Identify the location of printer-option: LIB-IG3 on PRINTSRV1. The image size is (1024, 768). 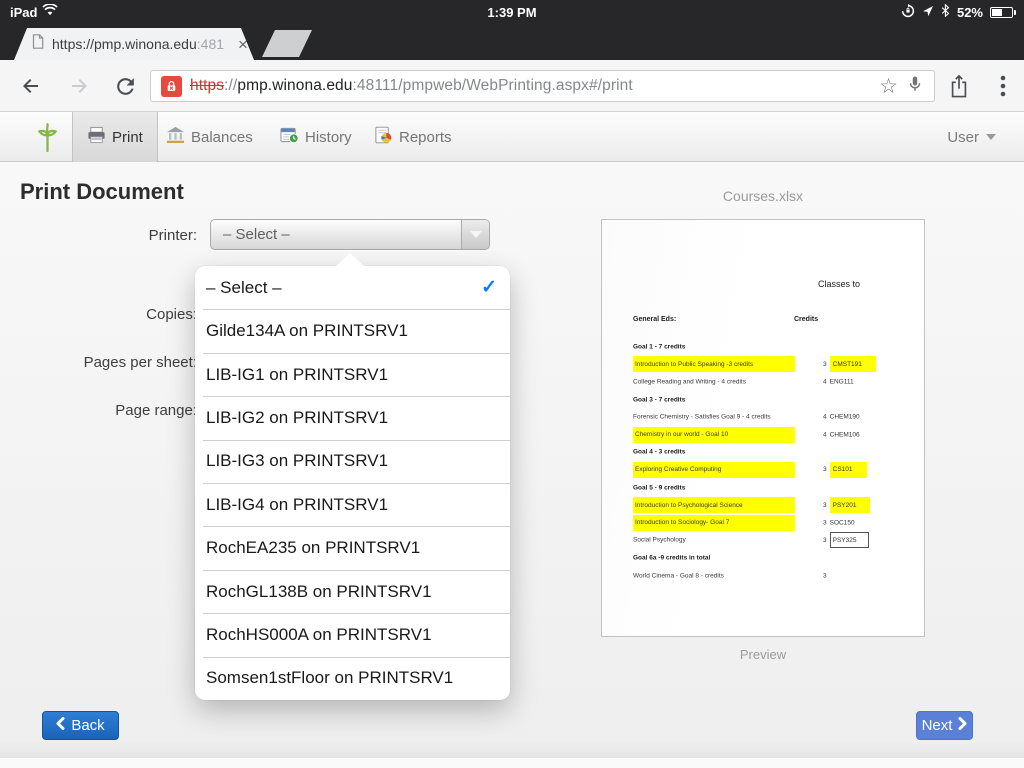
(352, 461).